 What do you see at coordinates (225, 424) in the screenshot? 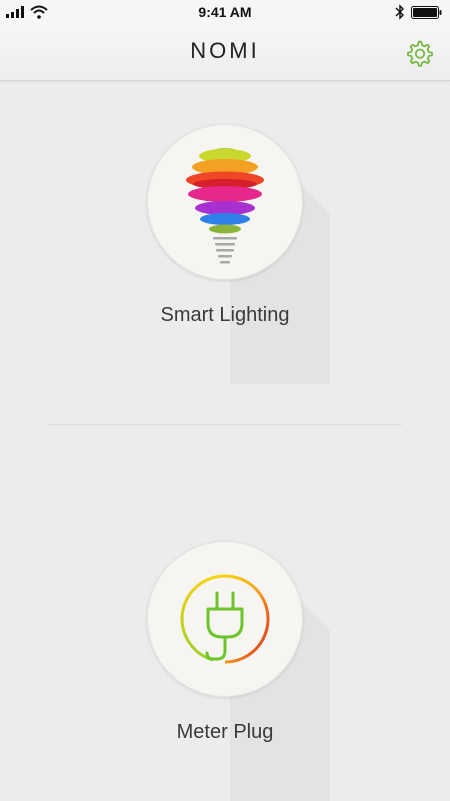
I see `section-divider` at bounding box center [225, 424].